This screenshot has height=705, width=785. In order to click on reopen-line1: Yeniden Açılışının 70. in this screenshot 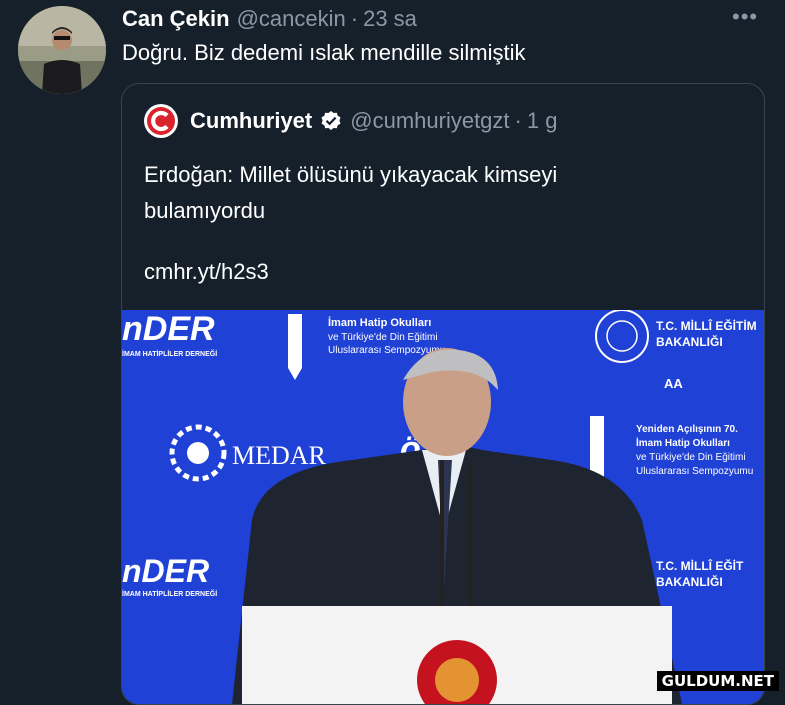, I will do `click(687, 429)`.